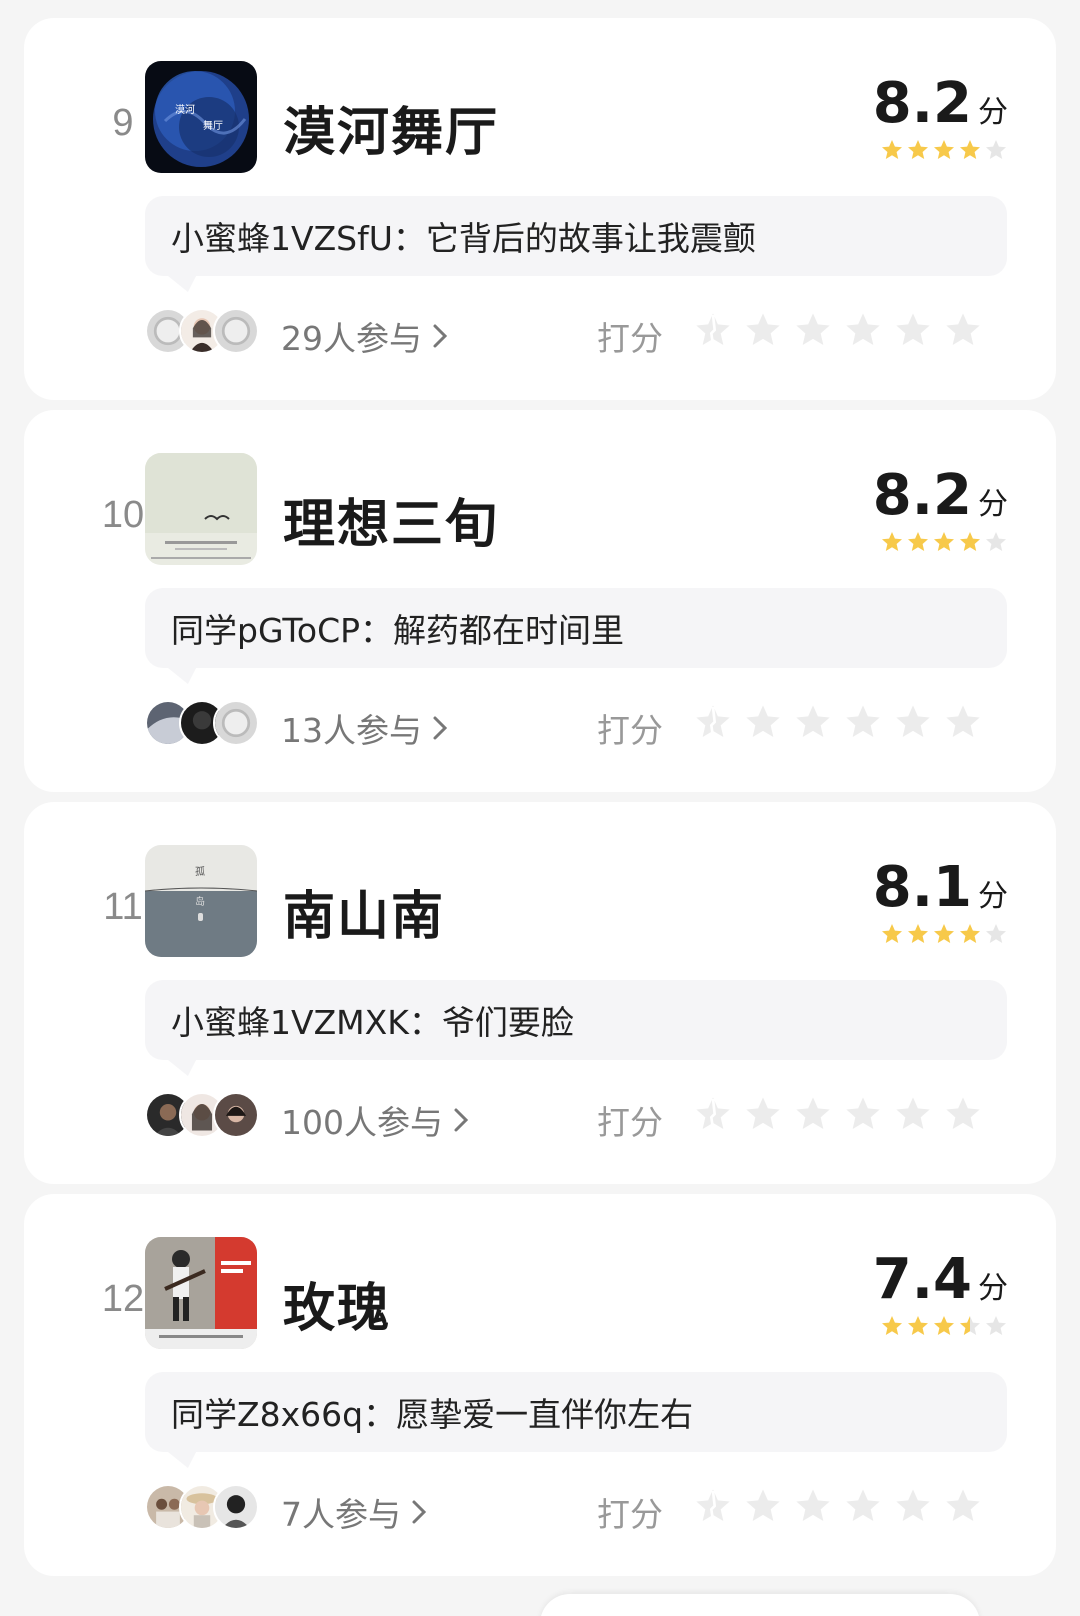 The image size is (1080, 1616). I want to click on svg-text: 漠河, so click(185, 110).